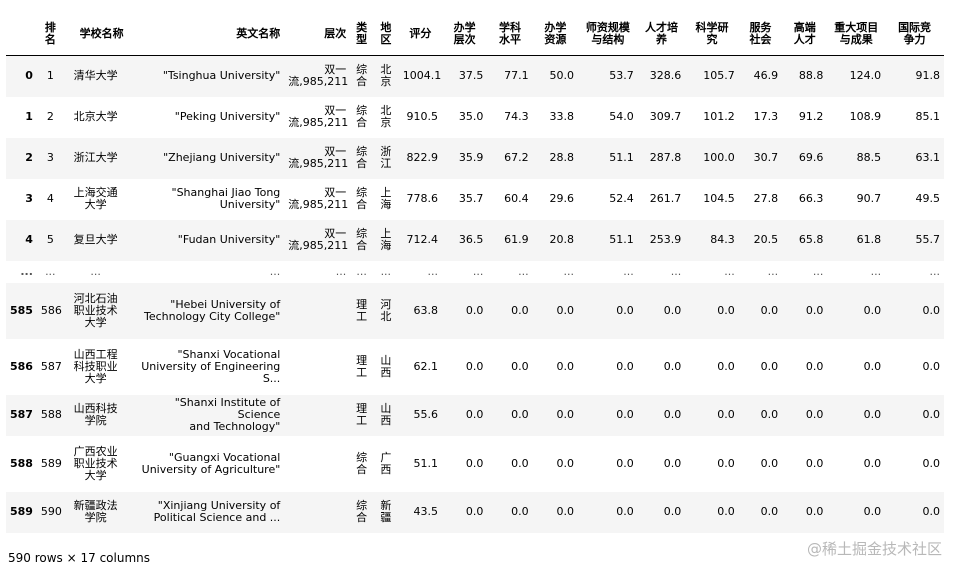 This screenshot has width=960, height=578. Describe the element at coordinates (665, 116) in the screenshot. I see `cell-talent: 309.7` at that location.